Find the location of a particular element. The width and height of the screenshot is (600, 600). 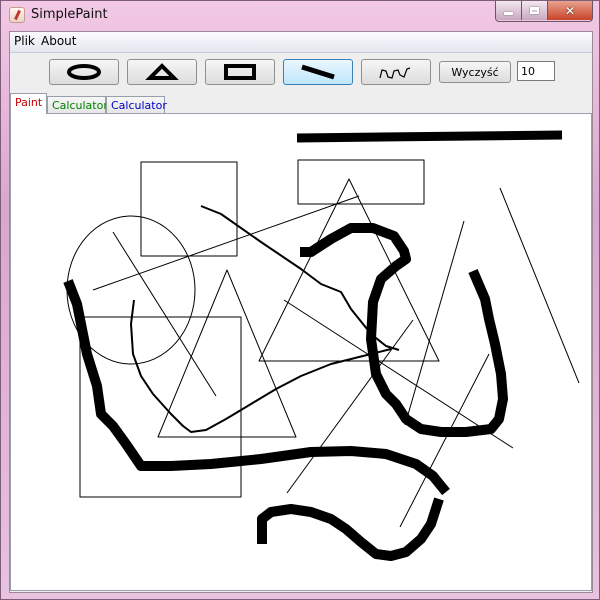

line-tool-button is located at coordinates (318, 72).